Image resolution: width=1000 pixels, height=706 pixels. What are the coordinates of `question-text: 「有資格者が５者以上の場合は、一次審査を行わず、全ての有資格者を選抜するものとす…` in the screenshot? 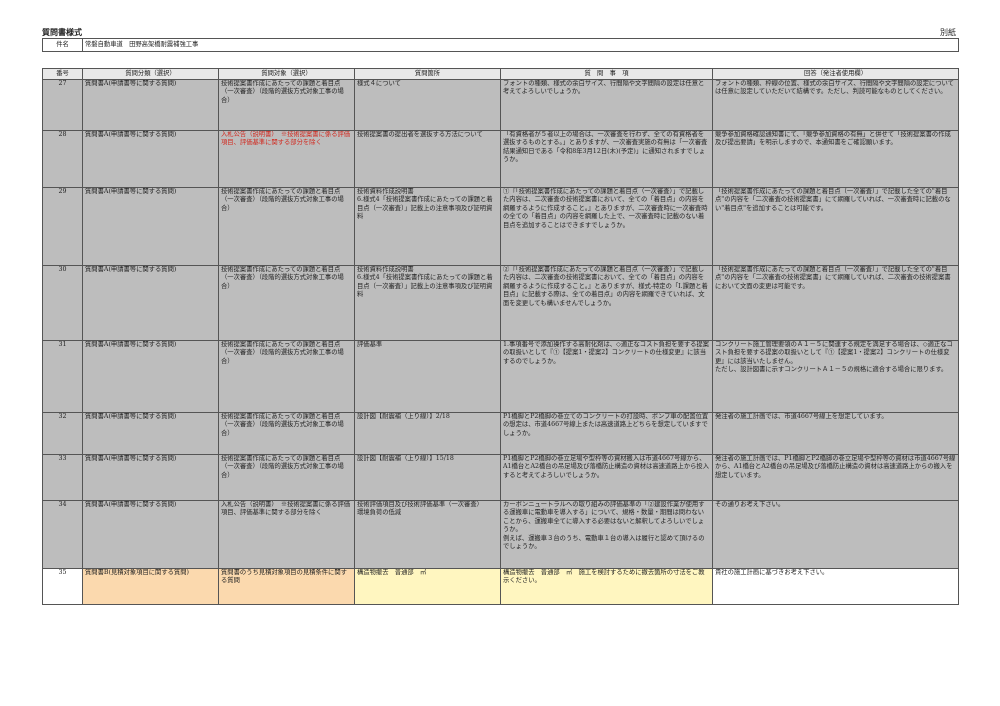 It's located at (606, 159).